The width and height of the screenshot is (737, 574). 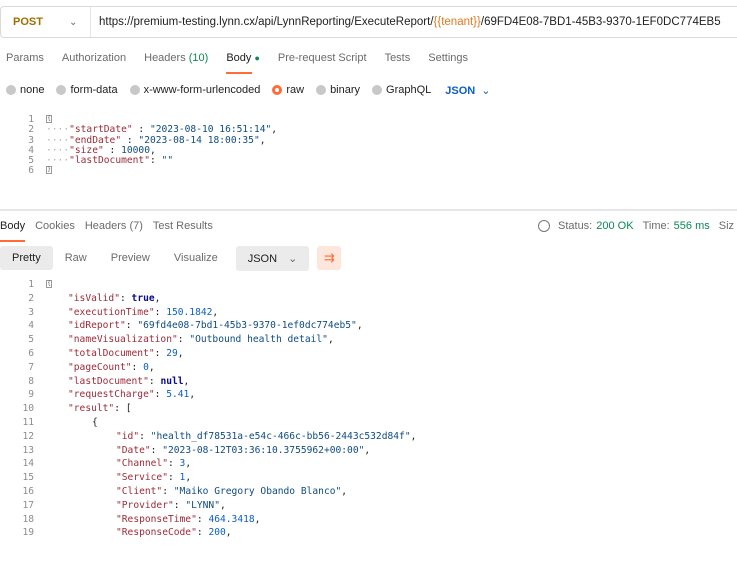 I want to click on json-sep: :, so click(x=155, y=161).